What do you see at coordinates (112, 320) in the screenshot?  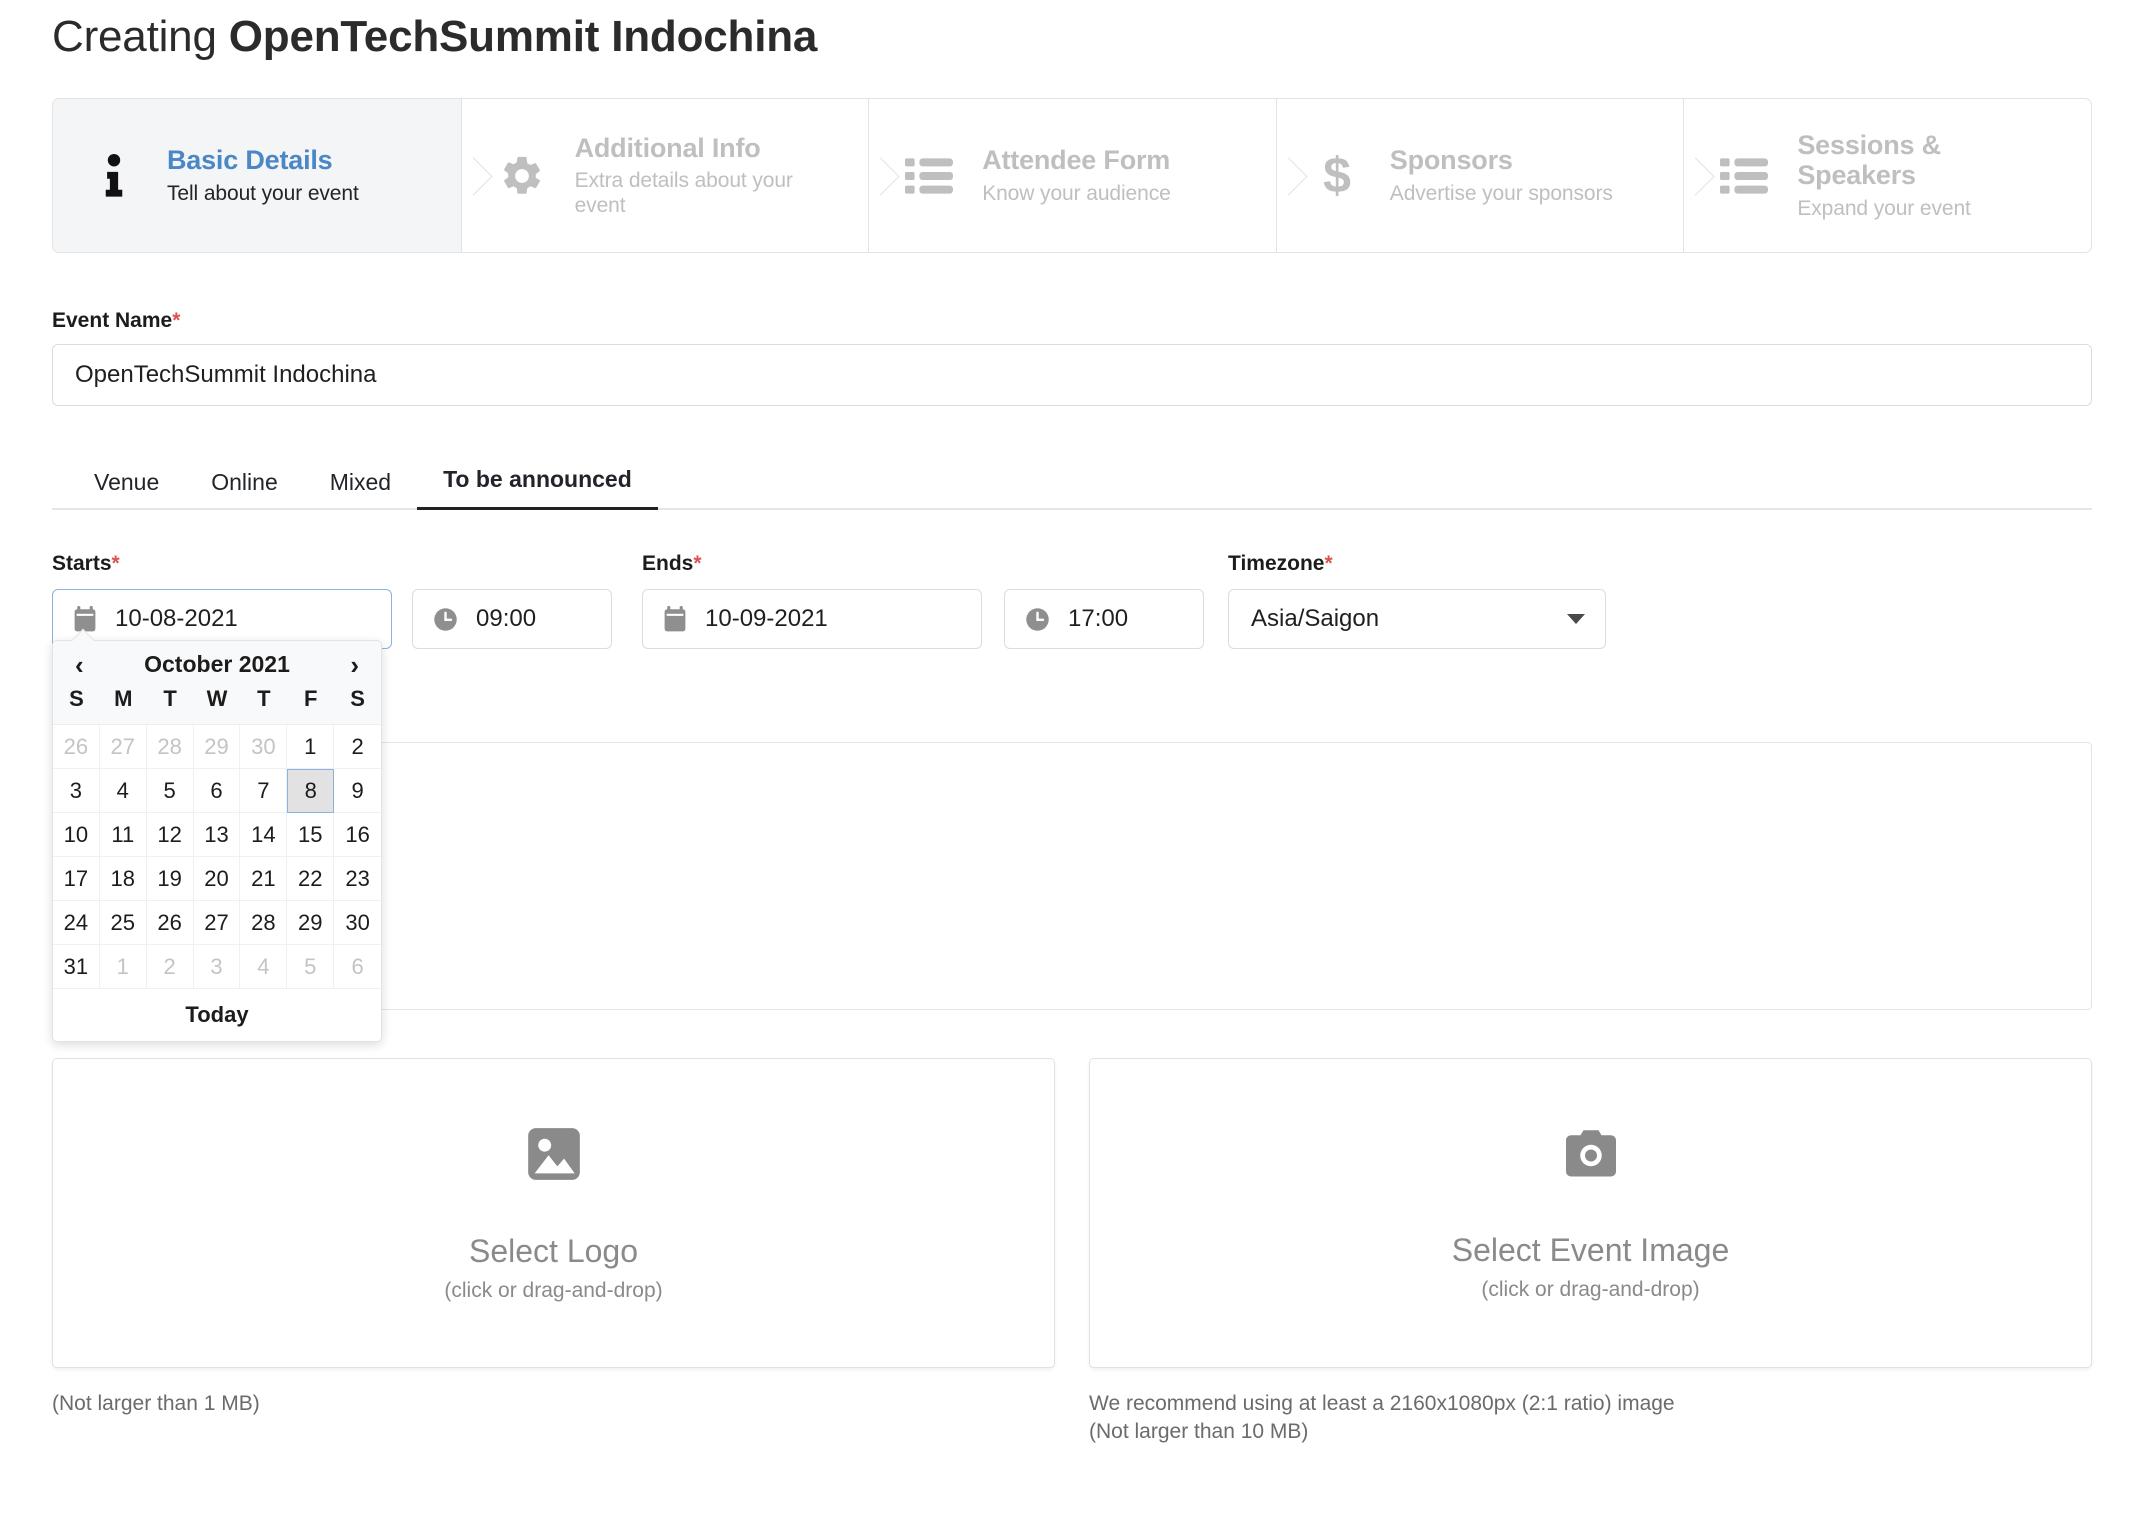 I see `event-name-label-text: Event Name` at bounding box center [112, 320].